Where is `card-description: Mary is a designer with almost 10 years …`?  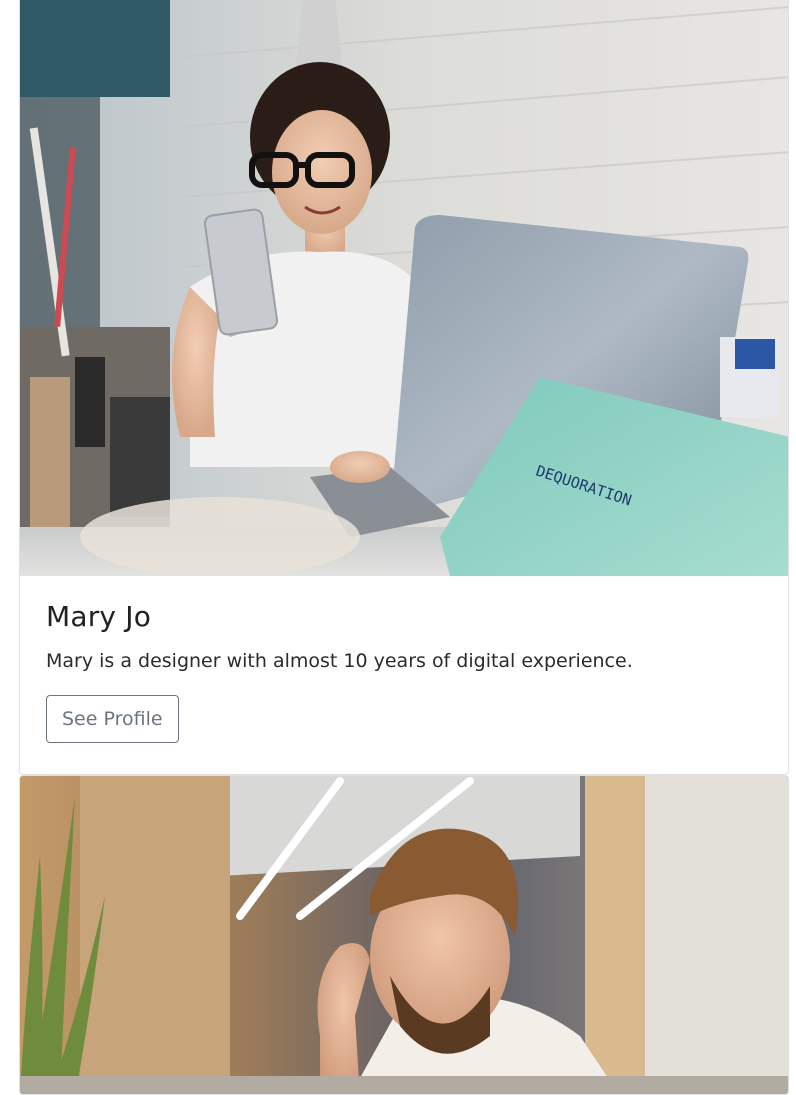 card-description: Mary is a designer with almost 10 years … is located at coordinates (339, 661).